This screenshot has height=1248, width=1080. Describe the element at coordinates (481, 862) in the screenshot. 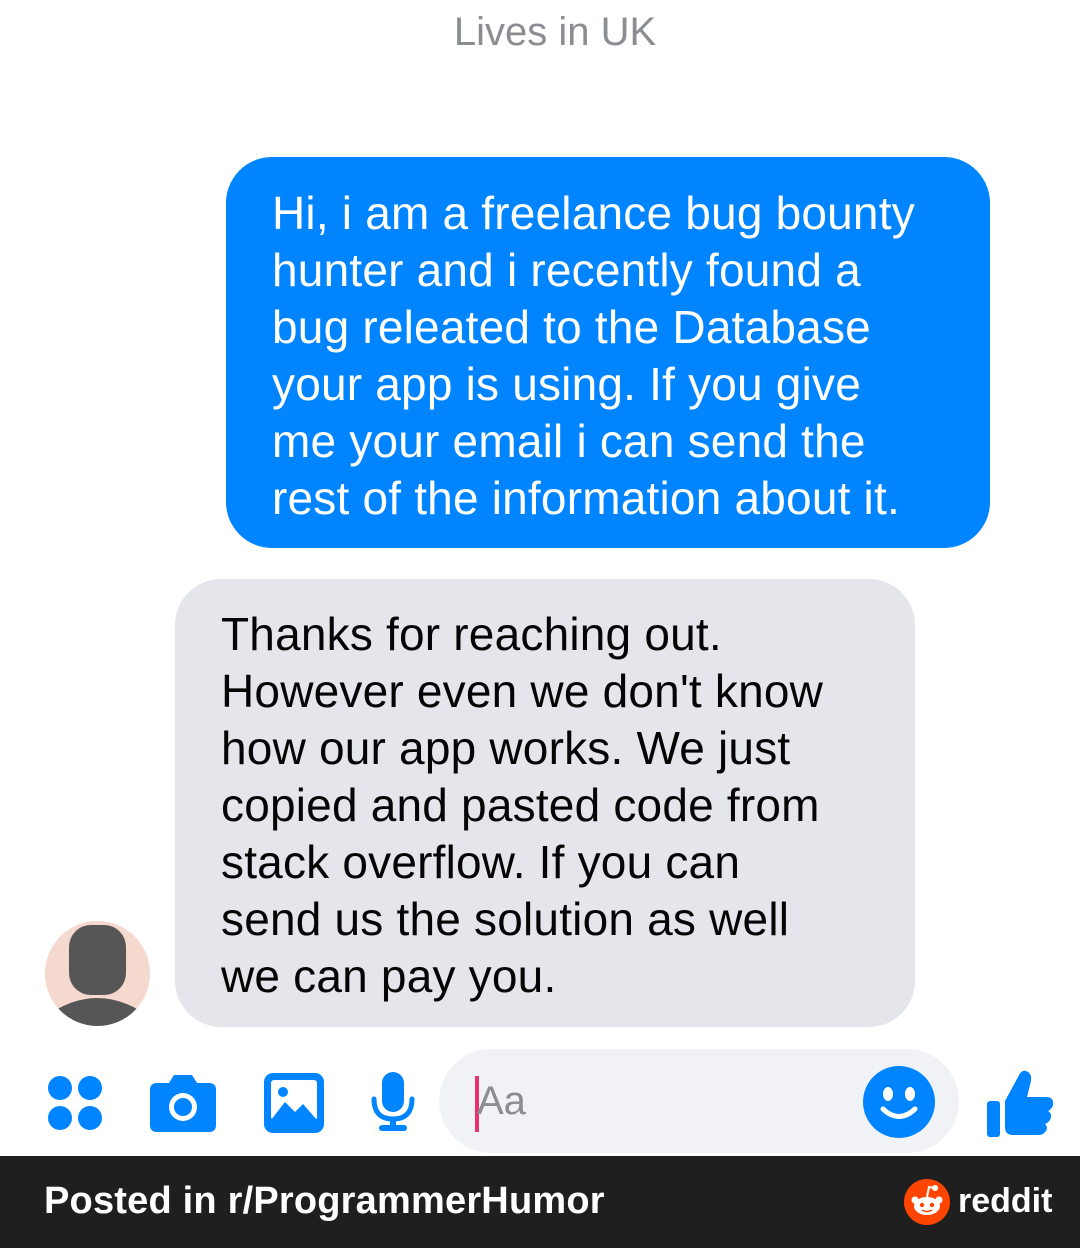

I see `message-line: stack overflow. If you can` at that location.